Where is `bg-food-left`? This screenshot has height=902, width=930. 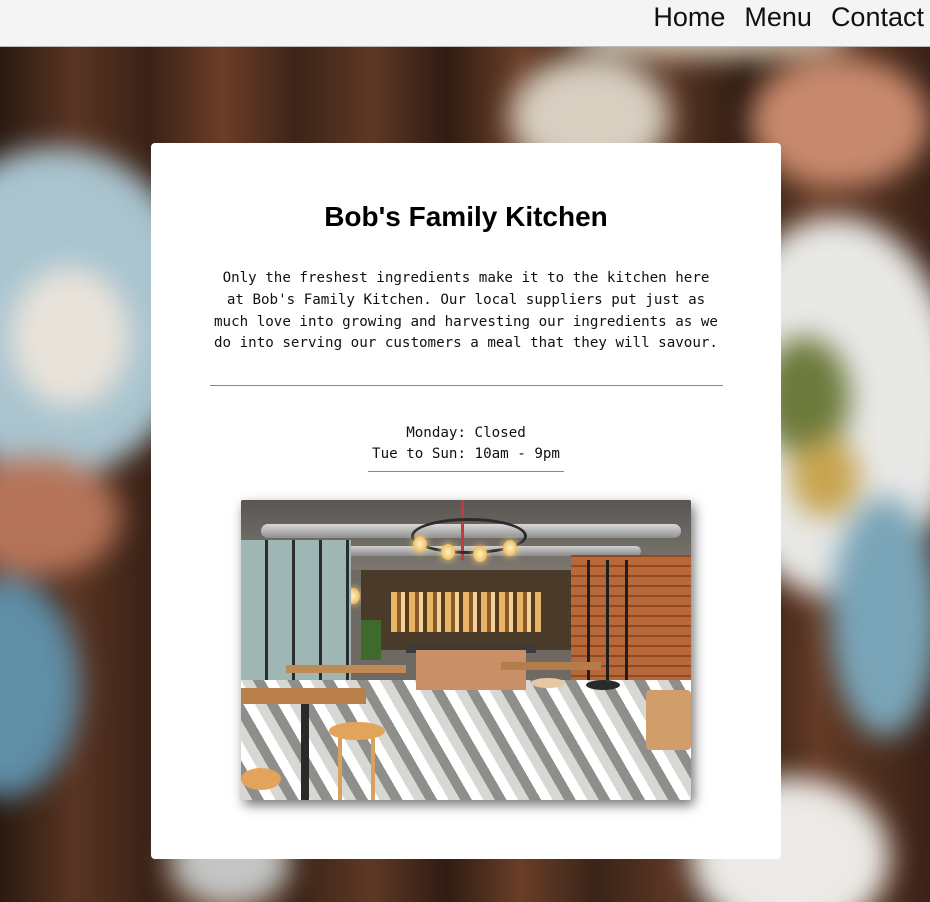
bg-food-left is located at coordinates (70, 337).